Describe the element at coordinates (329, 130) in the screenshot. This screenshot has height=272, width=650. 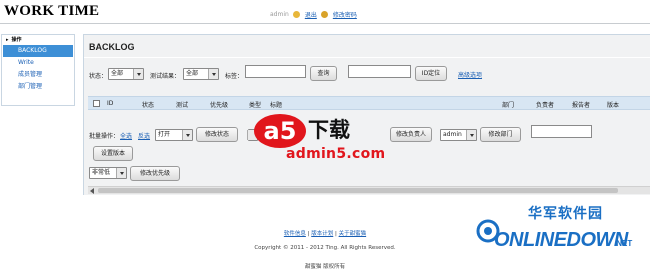
I see `a5-label: 下载` at that location.